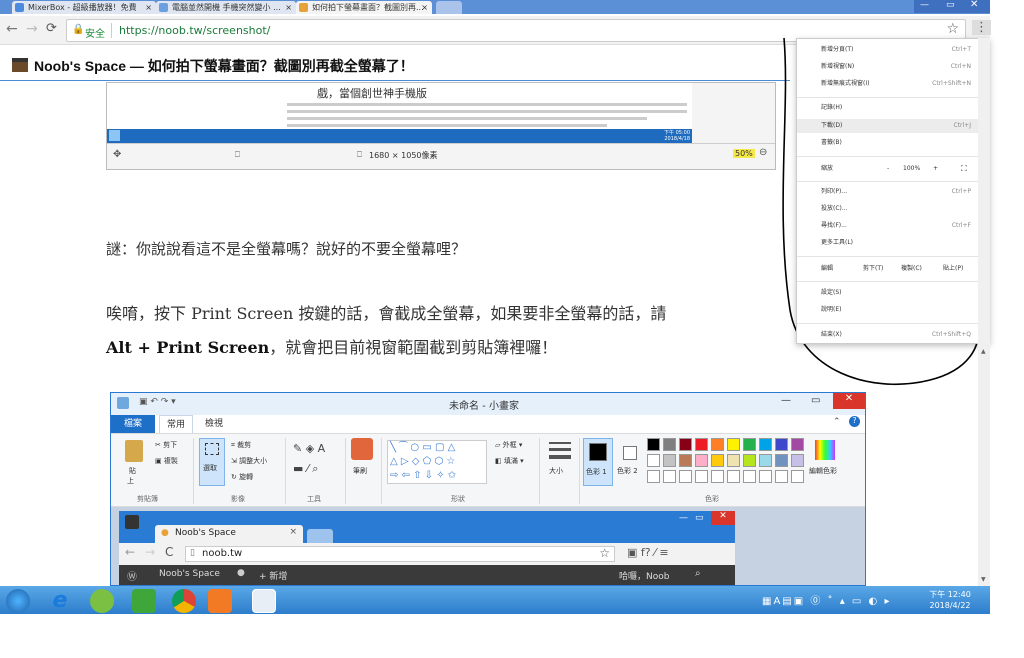 The width and height of the screenshot is (1024, 658). What do you see at coordinates (166, 445) in the screenshot?
I see `cut-button: ✂ 剪下` at bounding box center [166, 445].